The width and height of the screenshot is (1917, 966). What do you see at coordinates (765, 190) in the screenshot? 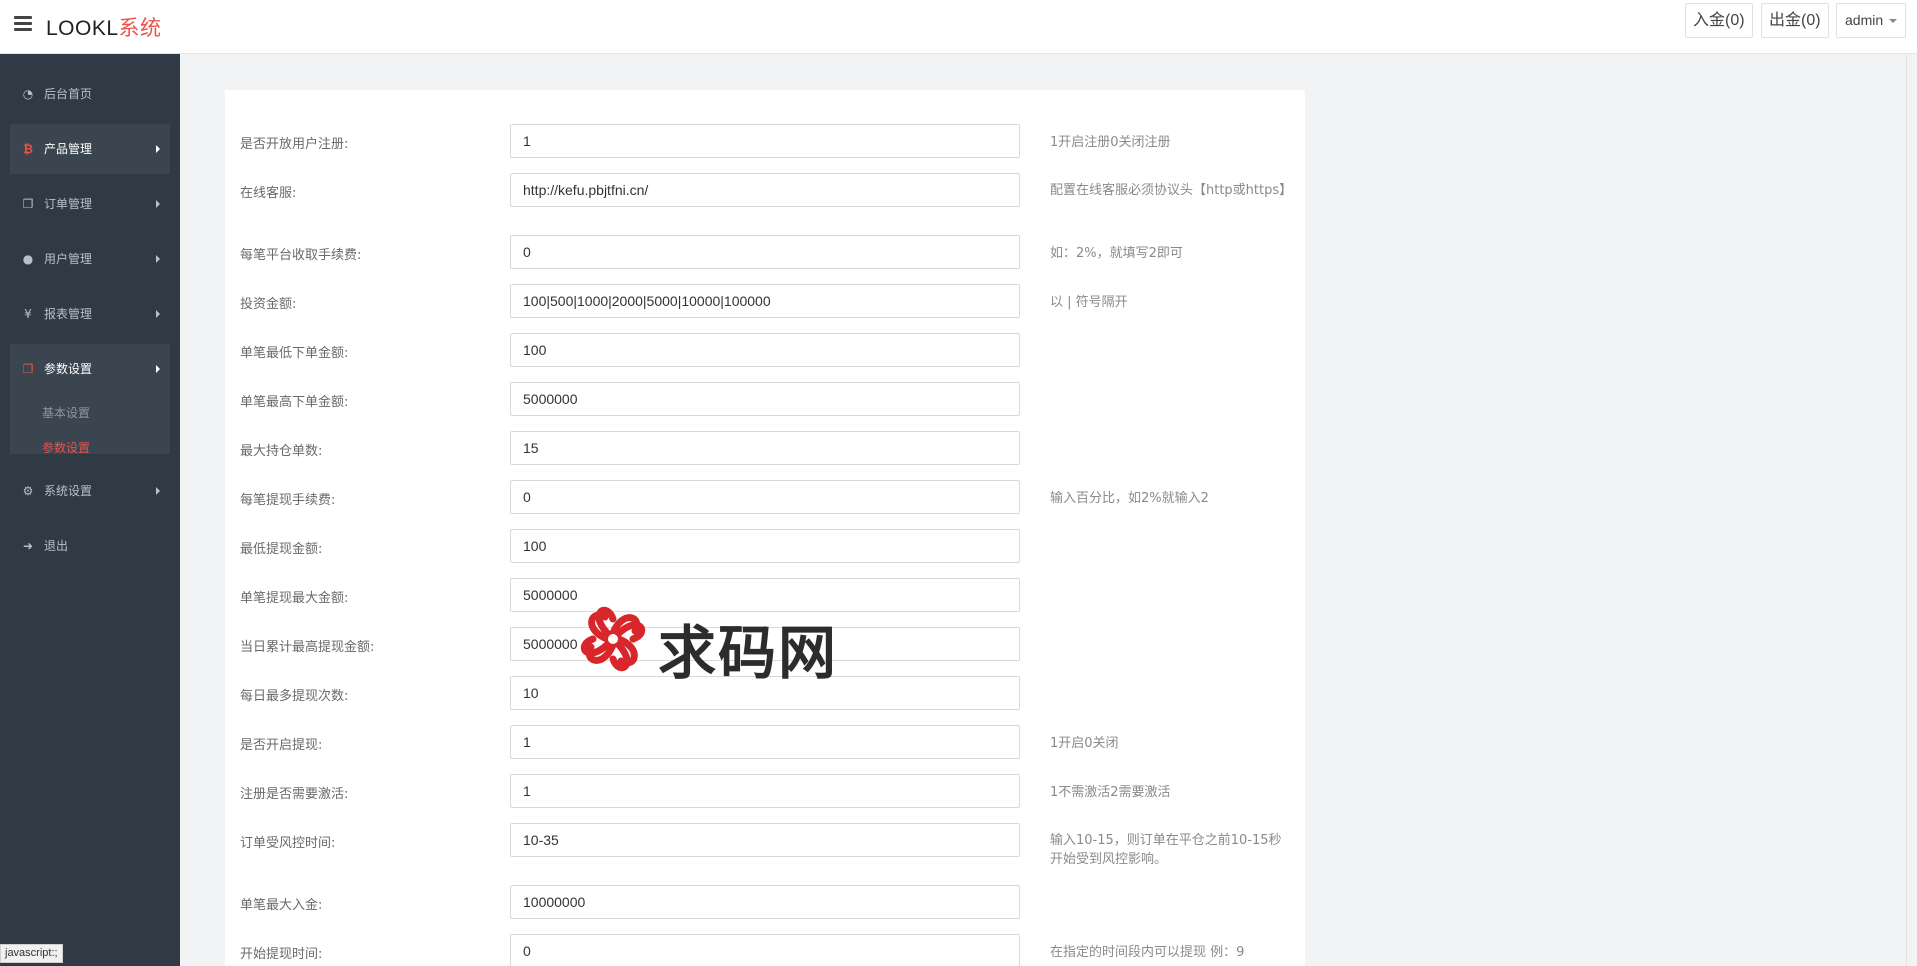
I see `online-service-input` at bounding box center [765, 190].